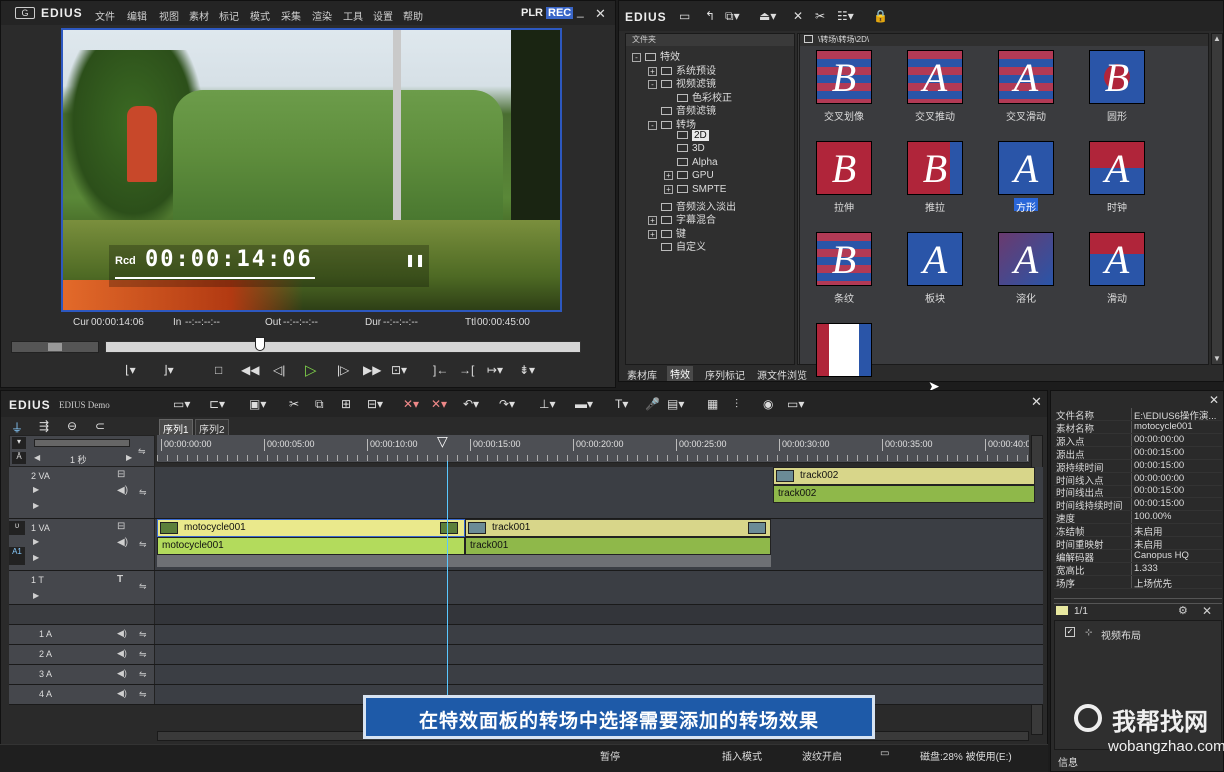 The width and height of the screenshot is (1224, 772). I want to click on tab-bin: 素材库, so click(642, 374).